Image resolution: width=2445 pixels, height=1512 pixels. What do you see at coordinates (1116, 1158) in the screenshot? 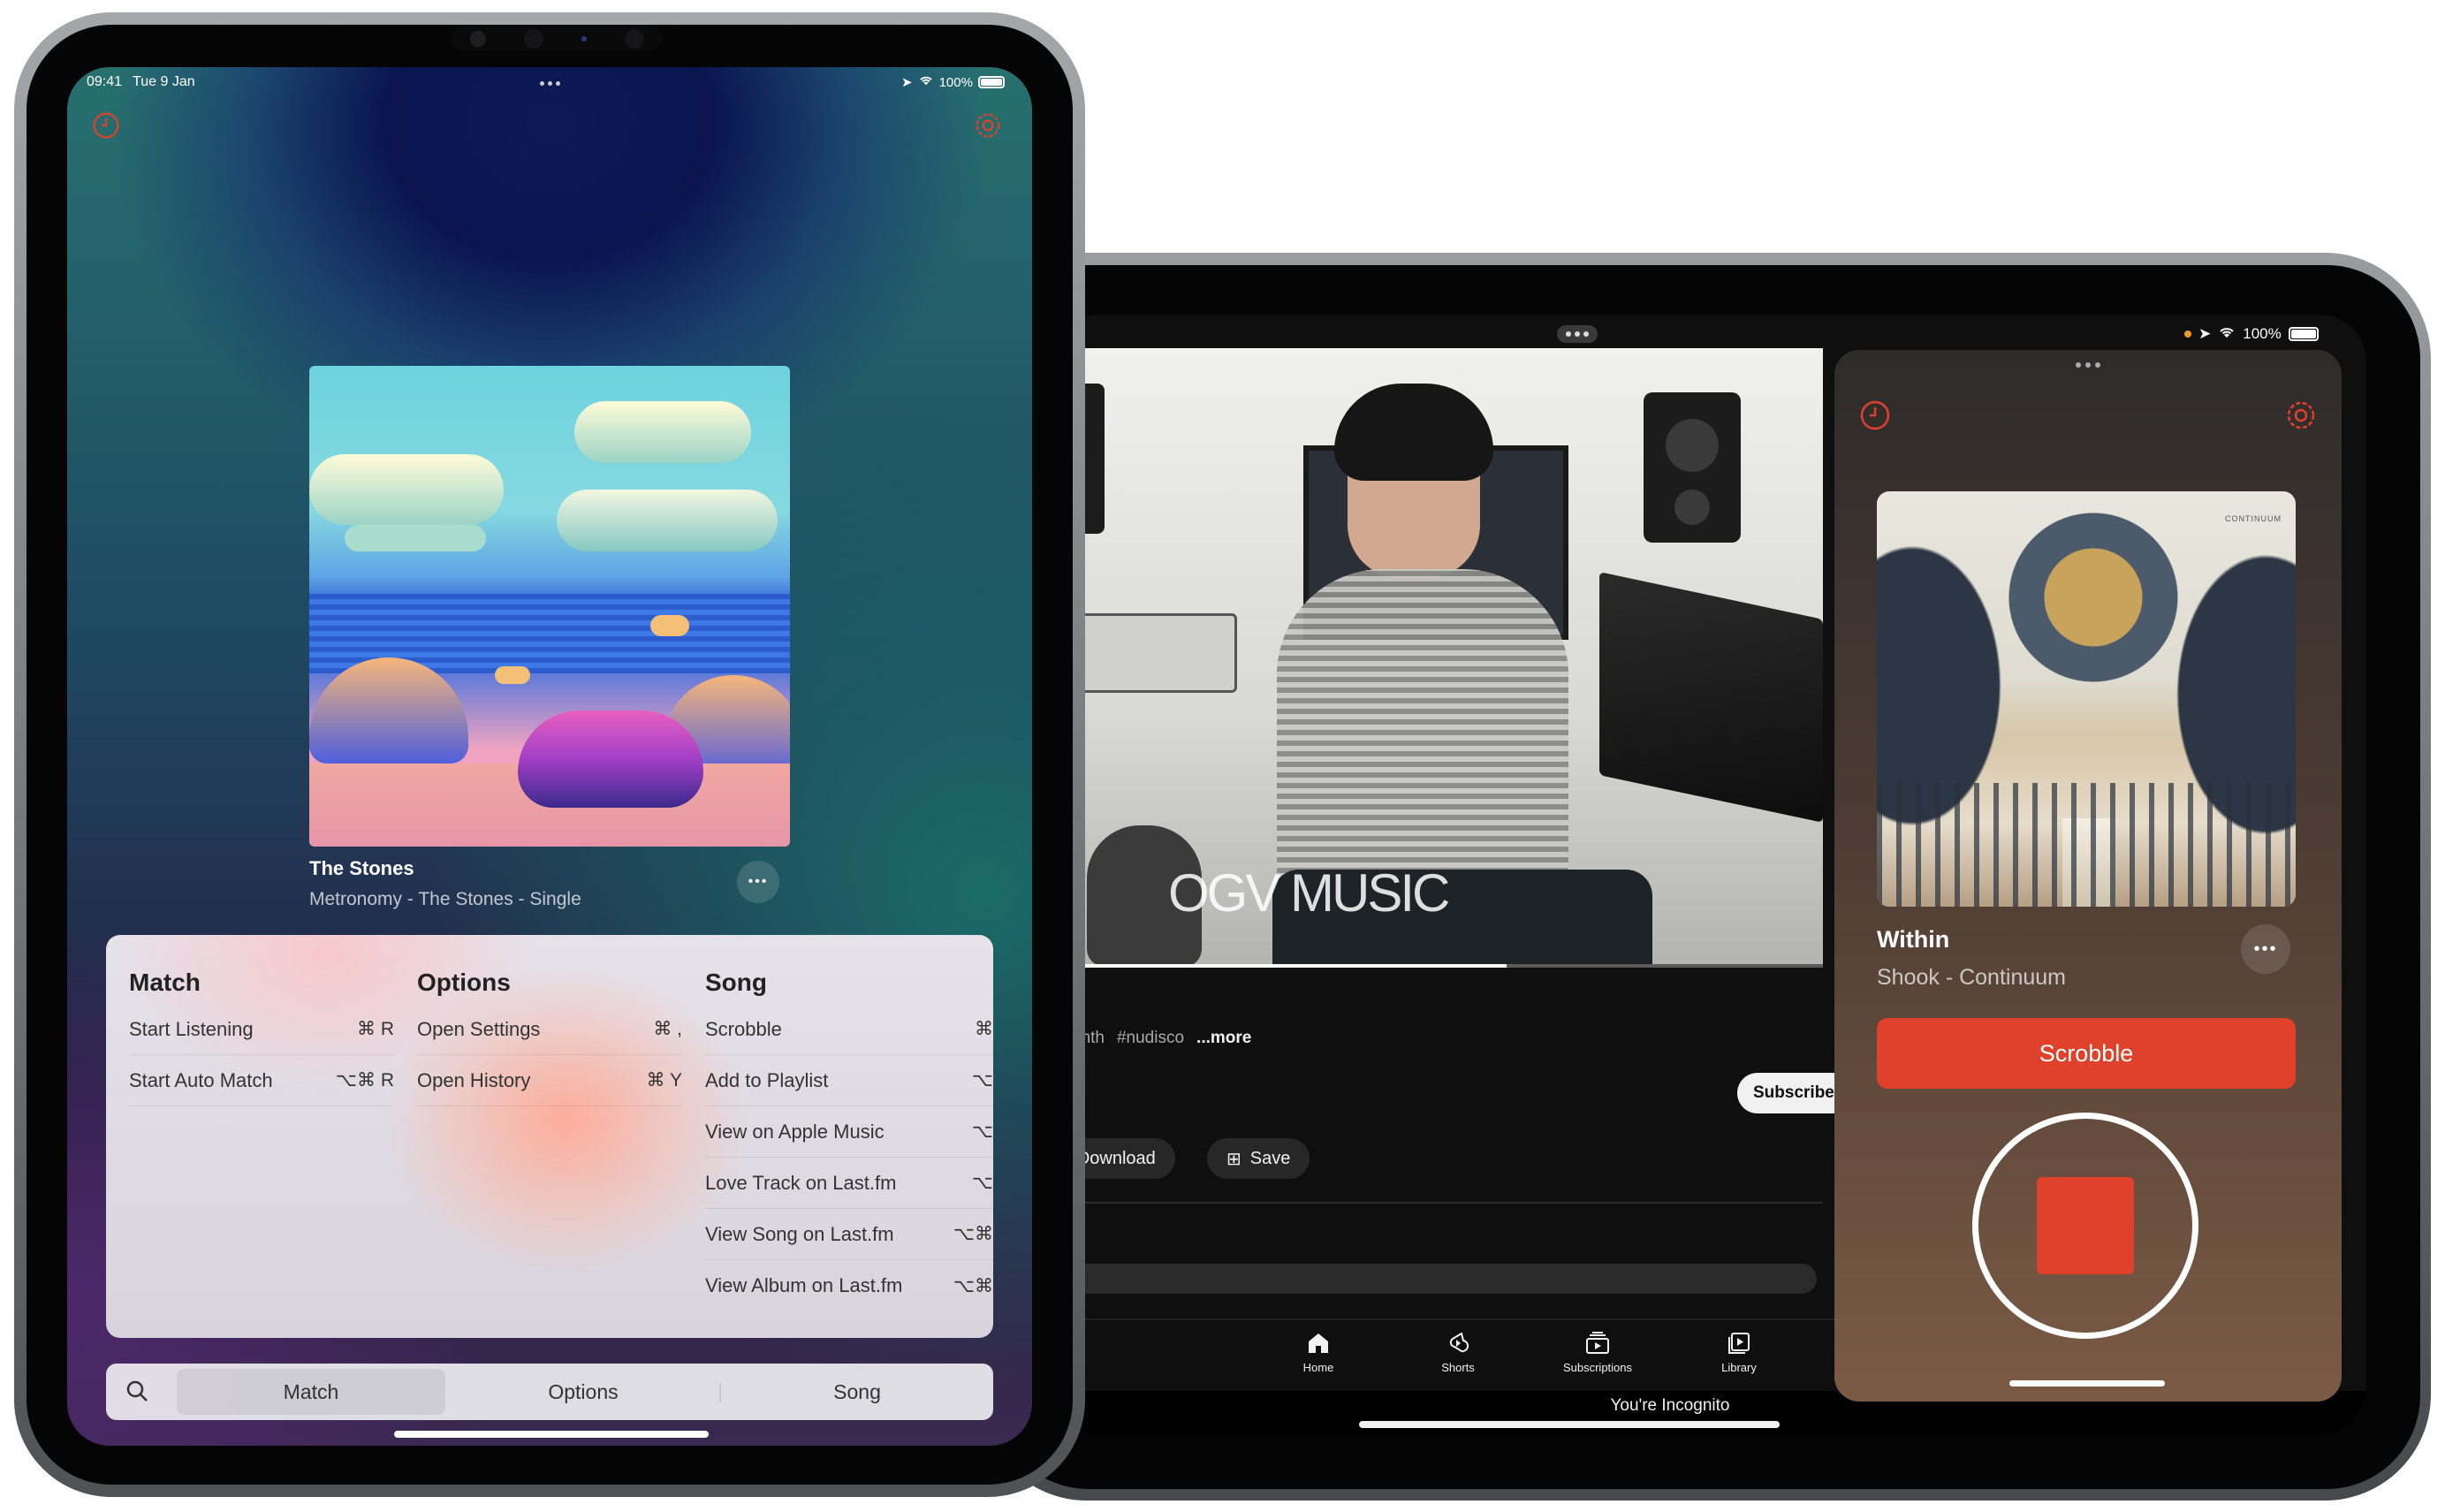
I see `download-label: Download` at bounding box center [1116, 1158].